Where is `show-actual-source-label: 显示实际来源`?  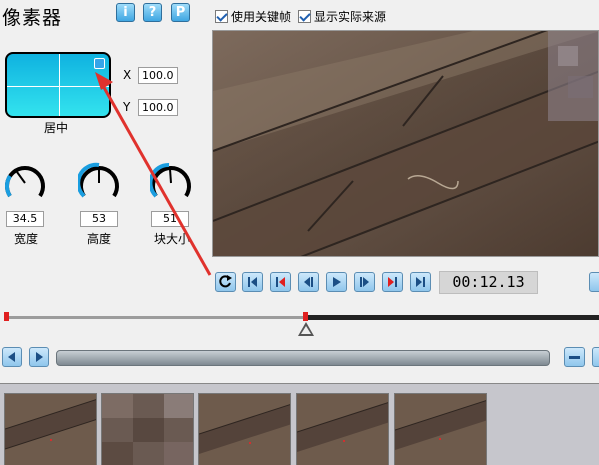
show-actual-source-label: 显示实际来源 is located at coordinates (350, 17).